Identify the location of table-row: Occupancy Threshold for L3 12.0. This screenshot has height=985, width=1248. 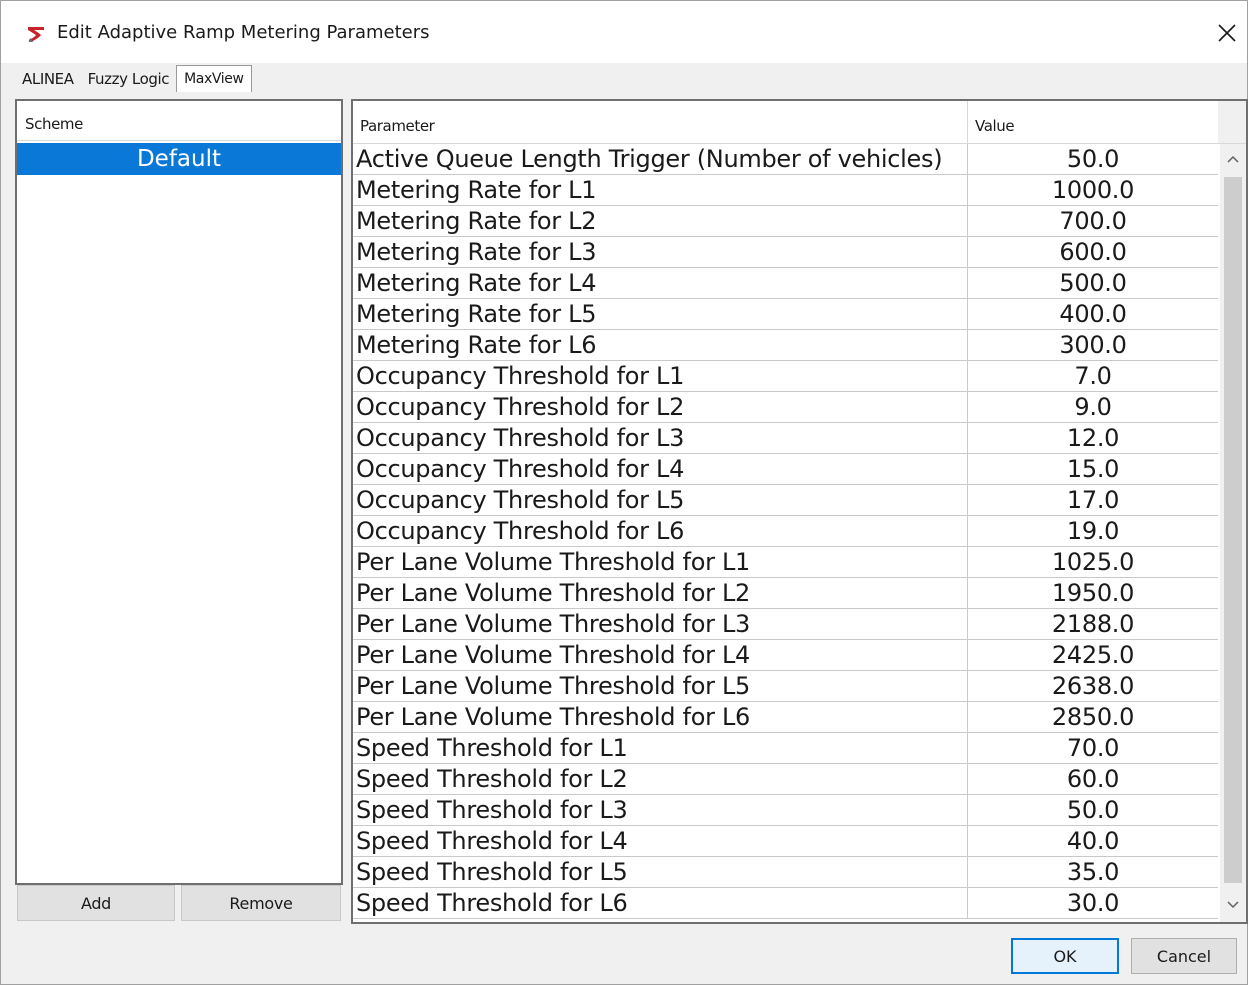
(785, 438).